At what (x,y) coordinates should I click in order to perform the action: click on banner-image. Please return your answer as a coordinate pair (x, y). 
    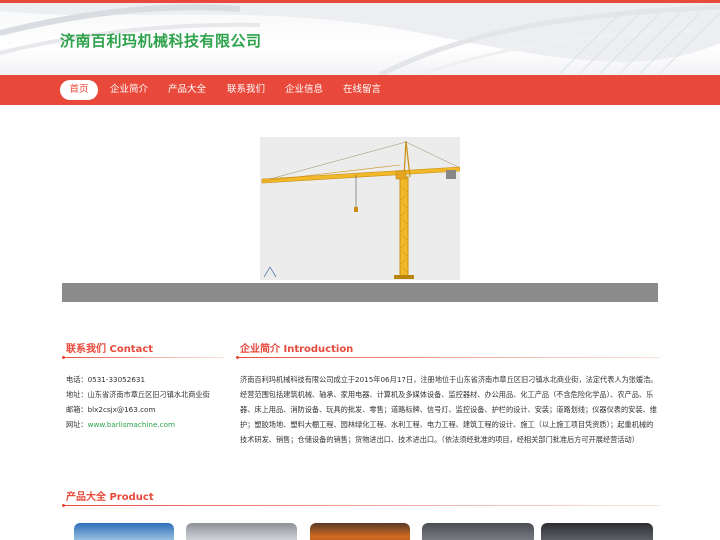
    Looking at the image, I should click on (360, 208).